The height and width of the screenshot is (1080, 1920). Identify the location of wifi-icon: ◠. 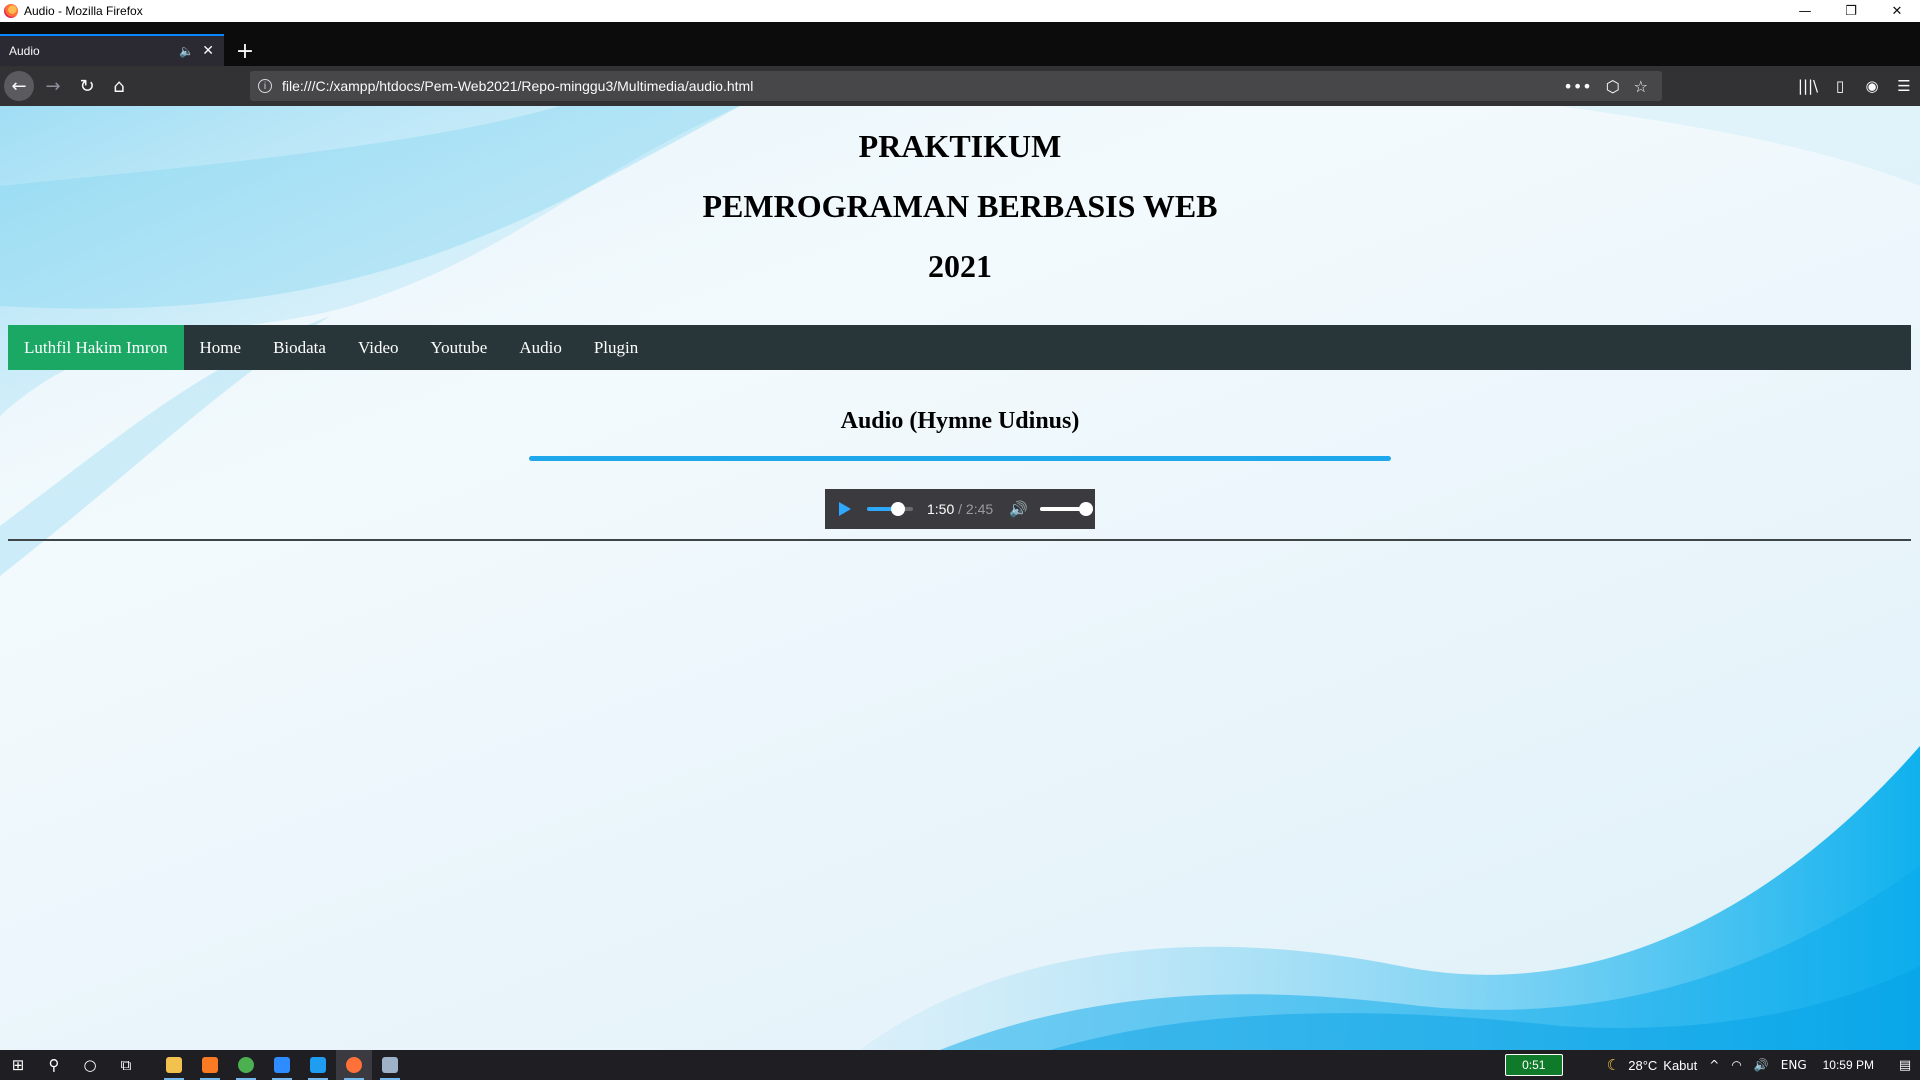
(1736, 1065).